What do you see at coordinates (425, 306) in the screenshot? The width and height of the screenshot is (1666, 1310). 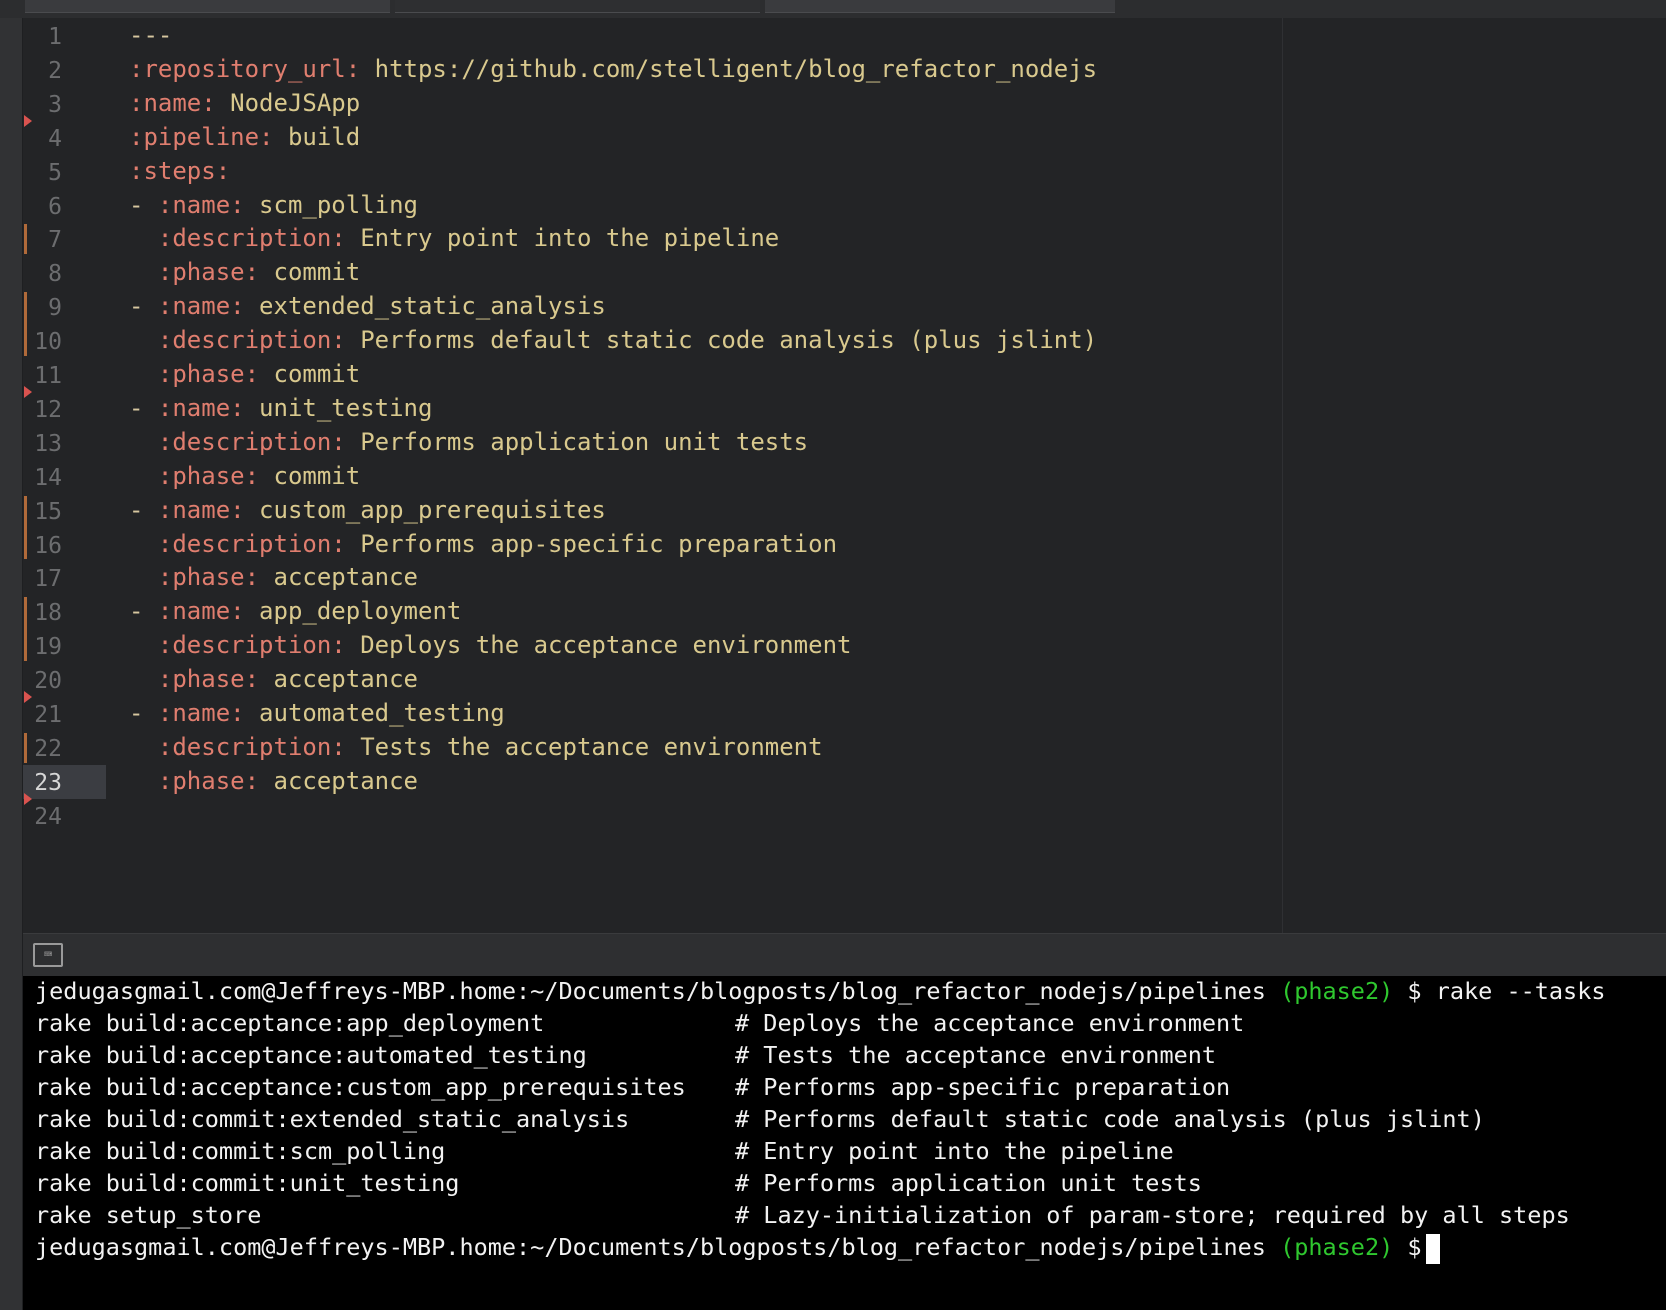 I see `yaml-value: extended_static_analysis` at bounding box center [425, 306].